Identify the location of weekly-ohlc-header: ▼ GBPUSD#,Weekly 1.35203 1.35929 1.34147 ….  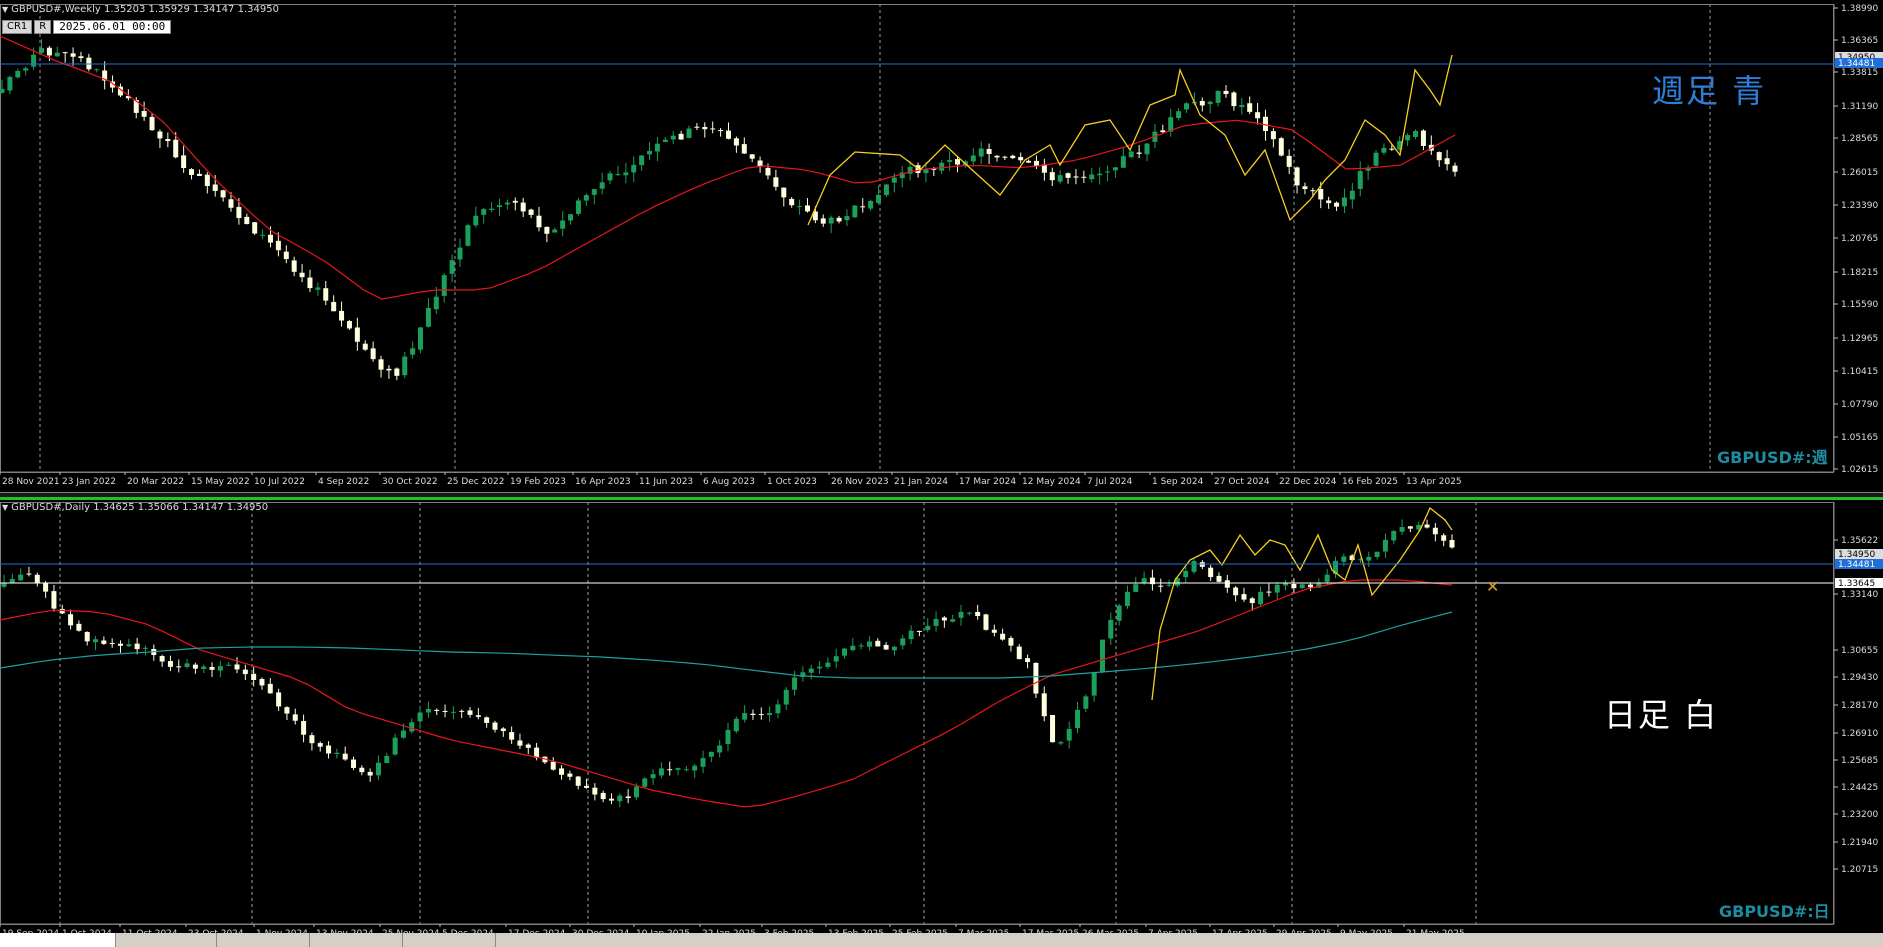
(140, 9).